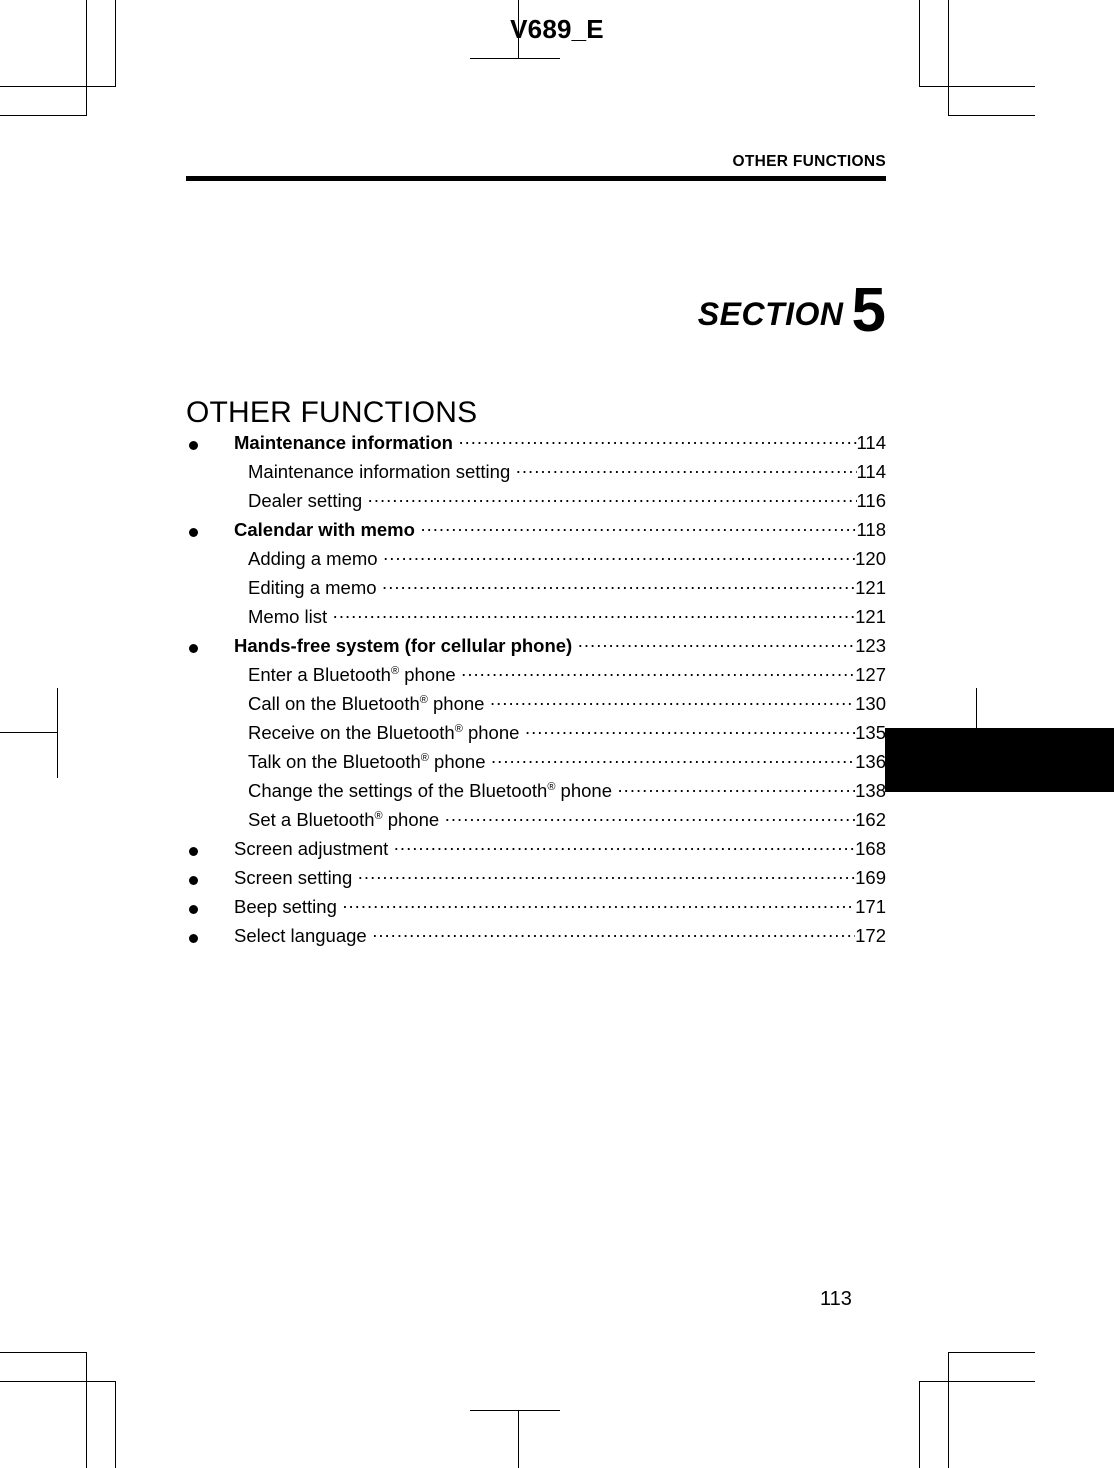 This screenshot has height=1468, width=1114. I want to click on book-code: V689_E, so click(557, 29).